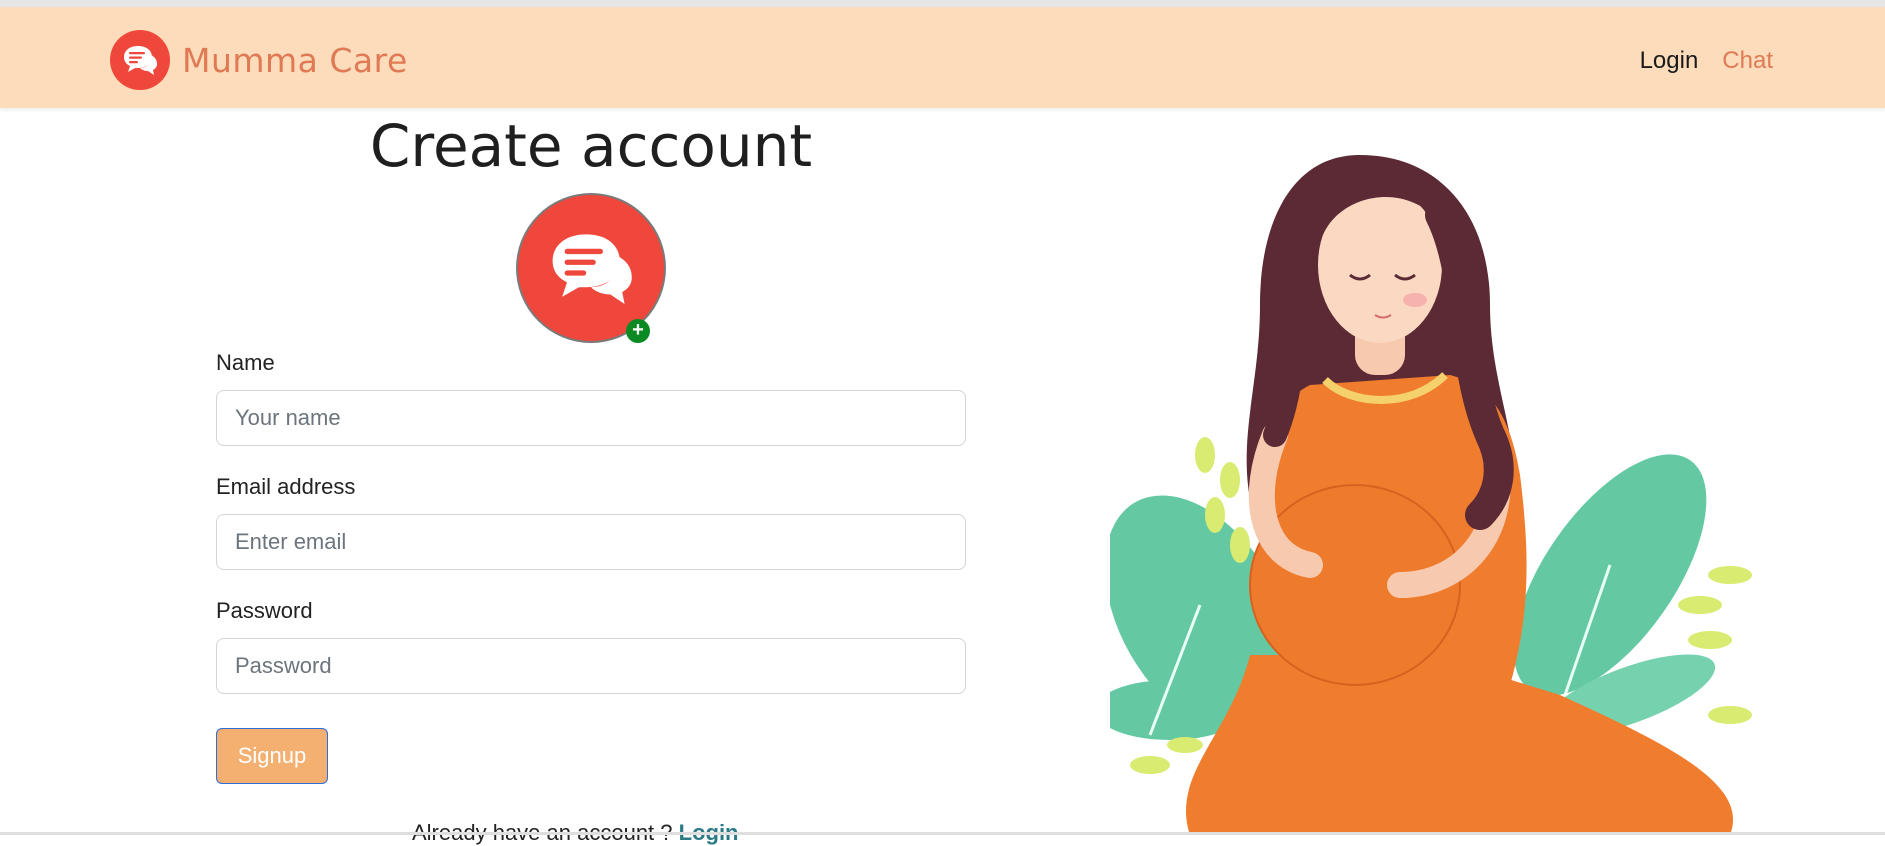  I want to click on password-label: Password, so click(264, 610).